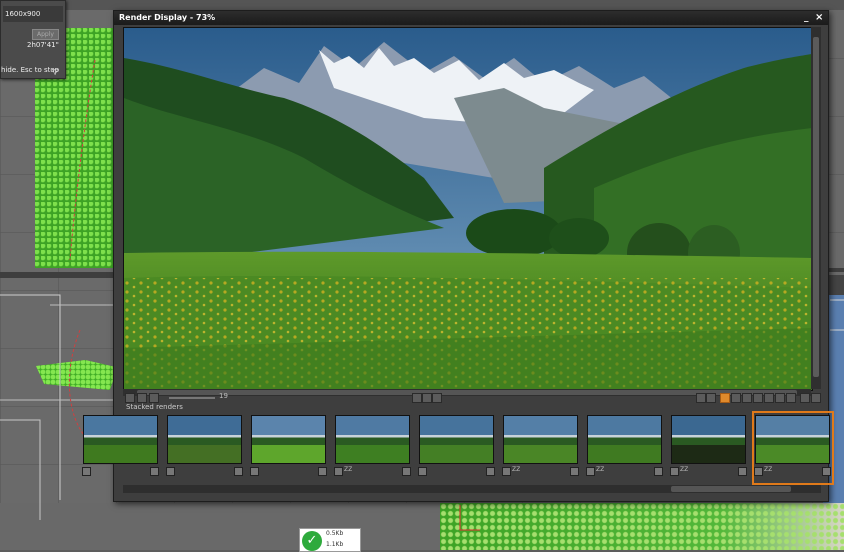  What do you see at coordinates (820, 17) in the screenshot?
I see `close-button: ×` at bounding box center [820, 17].